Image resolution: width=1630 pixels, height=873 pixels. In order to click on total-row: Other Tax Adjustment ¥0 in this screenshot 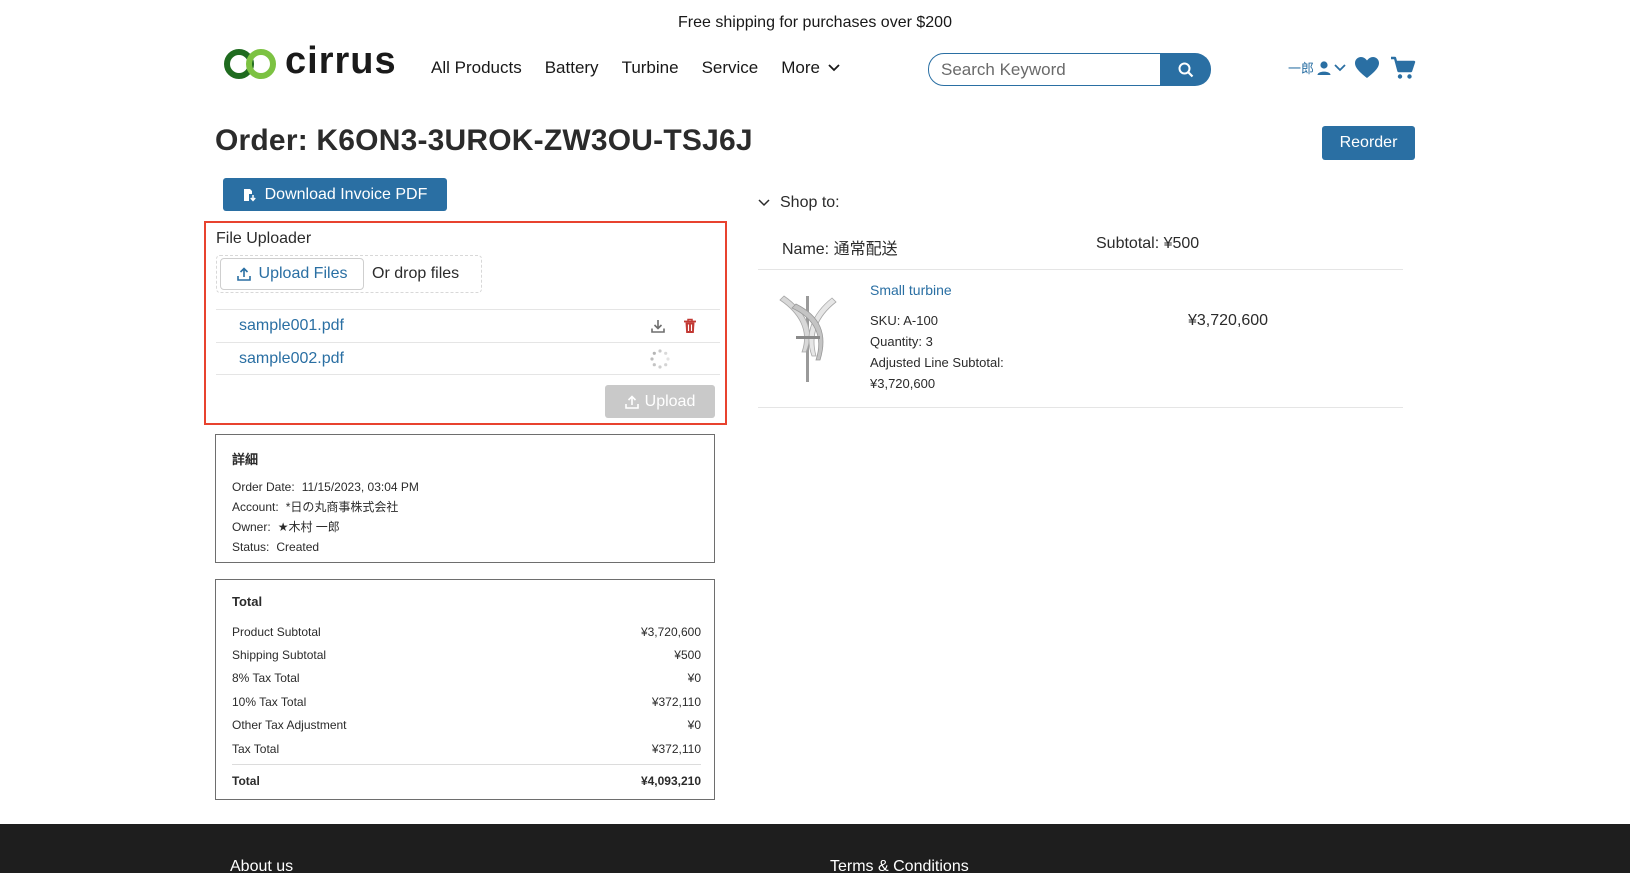, I will do `click(466, 725)`.